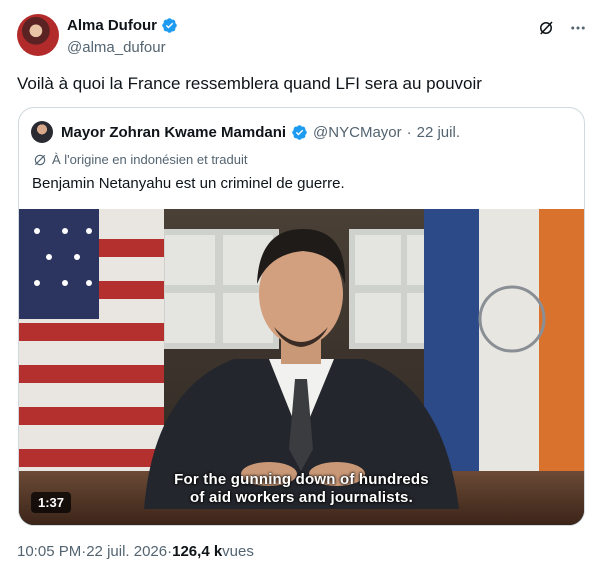  Describe the element at coordinates (150, 159) in the screenshot. I see `translation-note-text: À l'origine en indonésien et traduit` at that location.